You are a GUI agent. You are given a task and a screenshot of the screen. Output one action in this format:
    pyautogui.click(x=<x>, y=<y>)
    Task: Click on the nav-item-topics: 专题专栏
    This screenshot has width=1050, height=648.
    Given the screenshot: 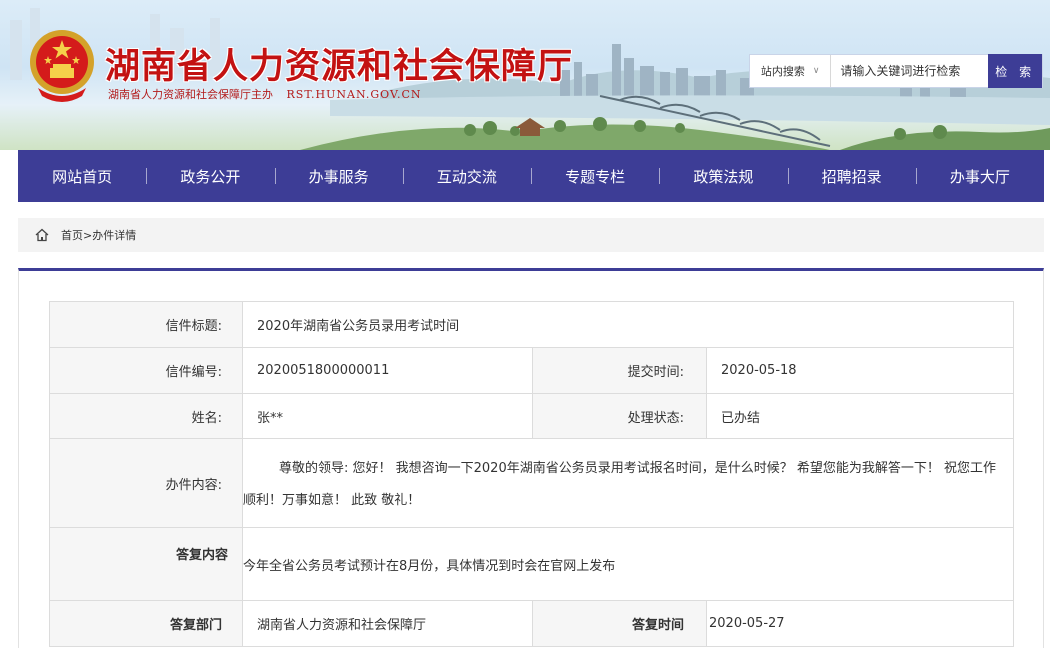 What is the action you would take?
    pyautogui.click(x=595, y=176)
    